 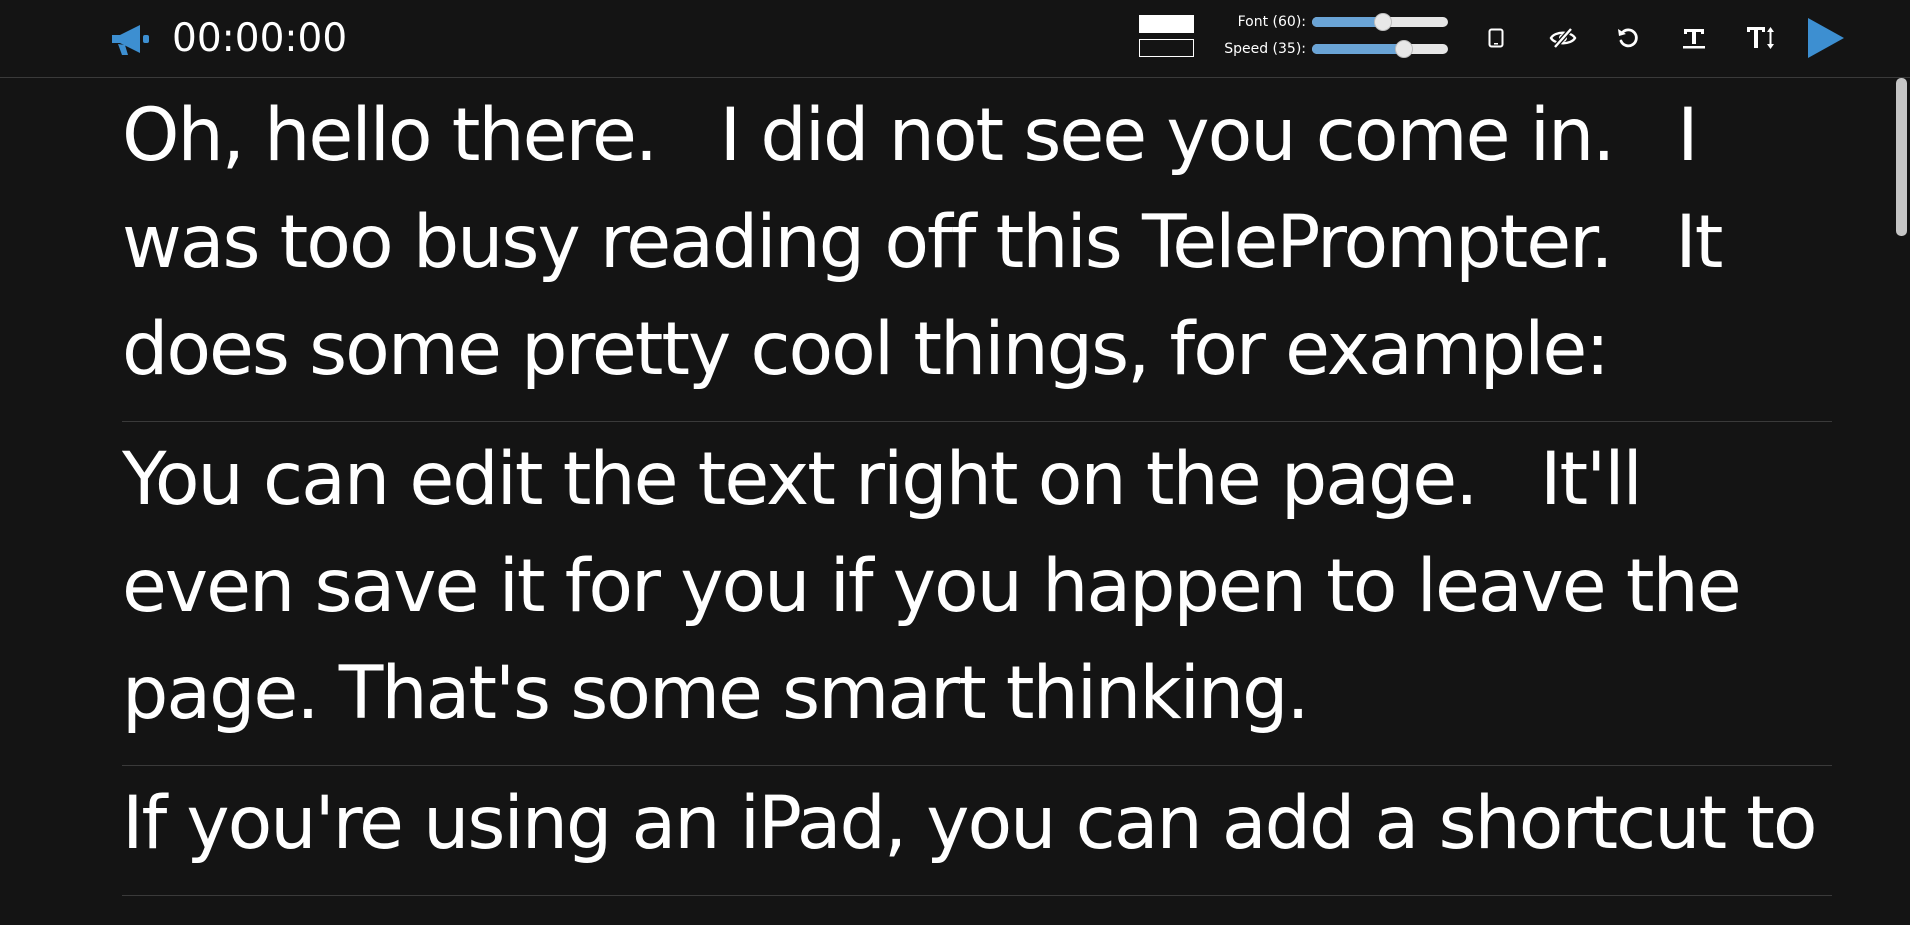 What do you see at coordinates (1901, 501) in the screenshot?
I see `vertical-scrollbar` at bounding box center [1901, 501].